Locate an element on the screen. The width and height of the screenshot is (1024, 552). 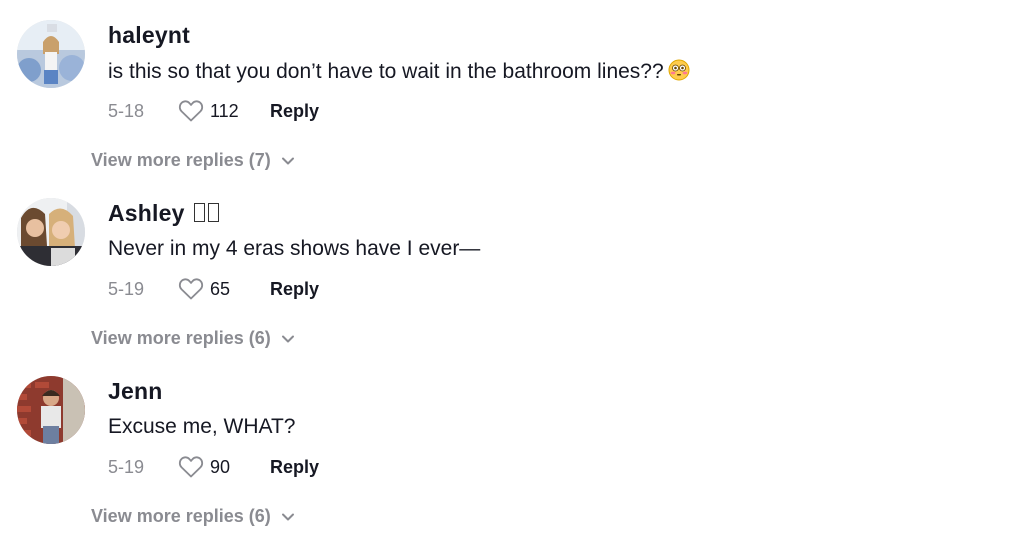
comment-meta: 5-19 90 Reply is located at coordinates (213, 467).